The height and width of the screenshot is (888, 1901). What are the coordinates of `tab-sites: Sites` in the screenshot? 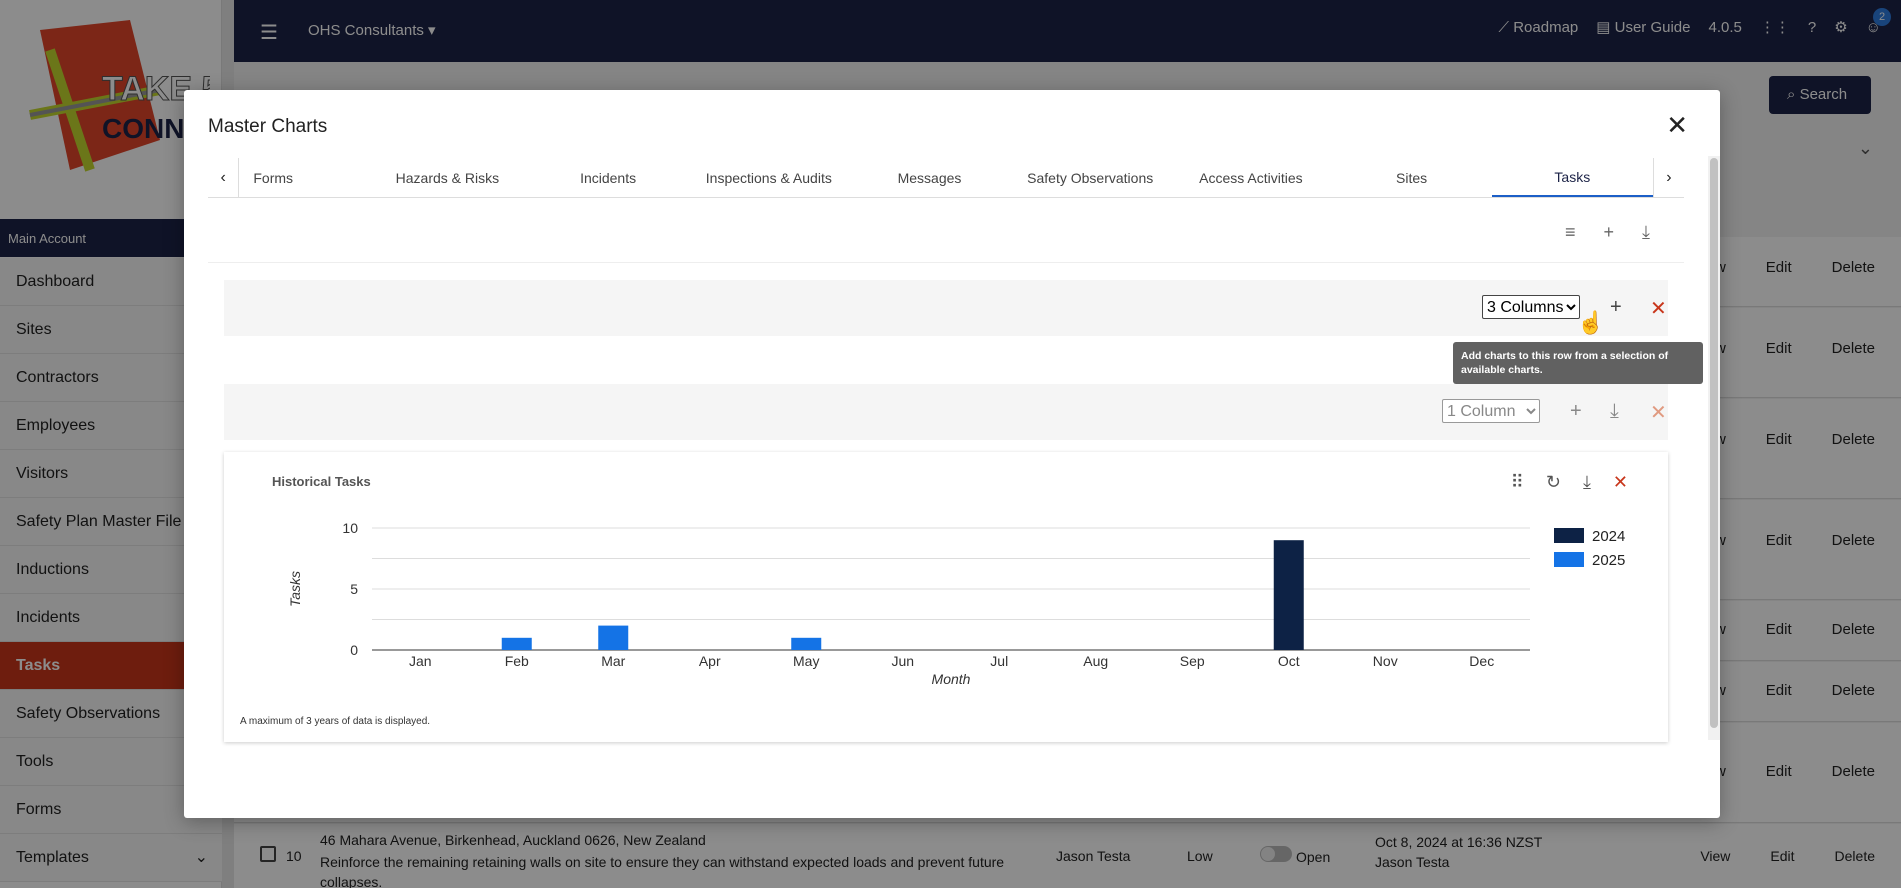 It's located at (1411, 177).